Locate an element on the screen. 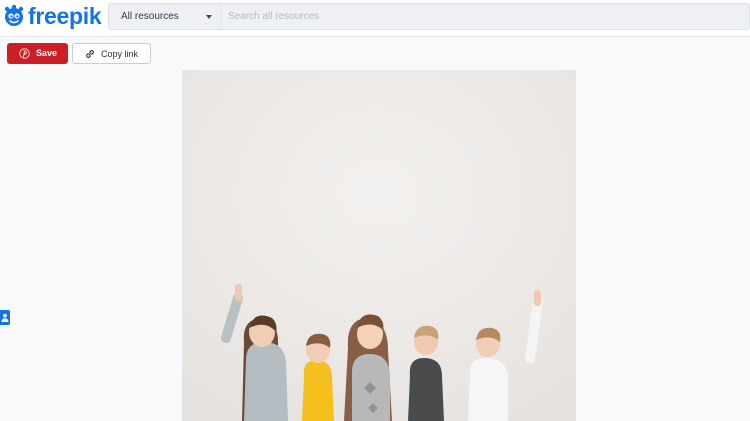 Image resolution: width=750 pixels, height=421 pixels. freepik-logo-icon is located at coordinates (14, 15).